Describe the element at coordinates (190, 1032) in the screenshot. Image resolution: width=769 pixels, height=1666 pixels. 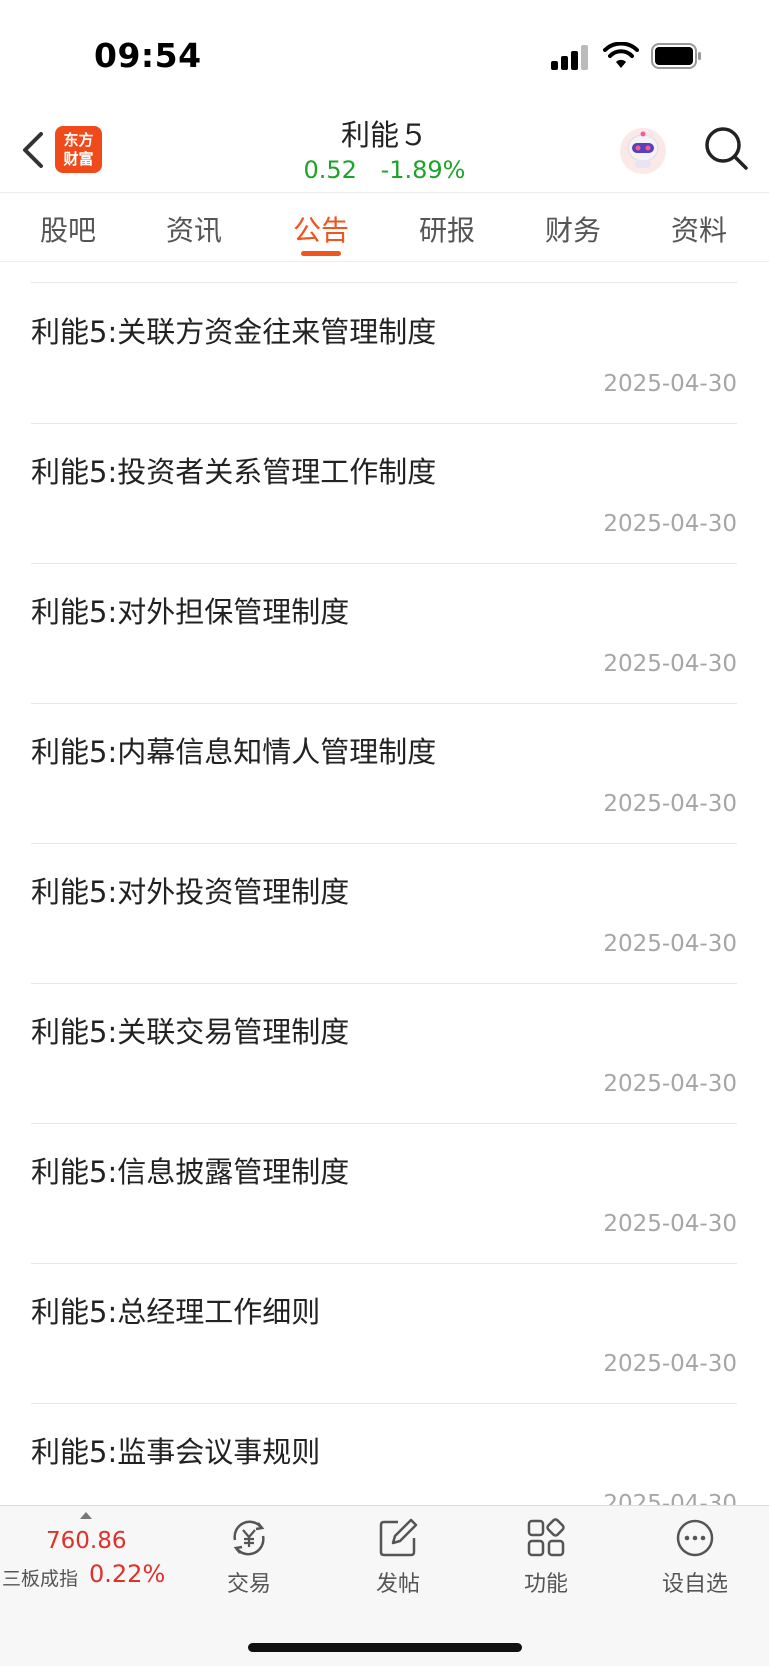
I see `announcement-title: 利能5:关联交易管理制度` at that location.